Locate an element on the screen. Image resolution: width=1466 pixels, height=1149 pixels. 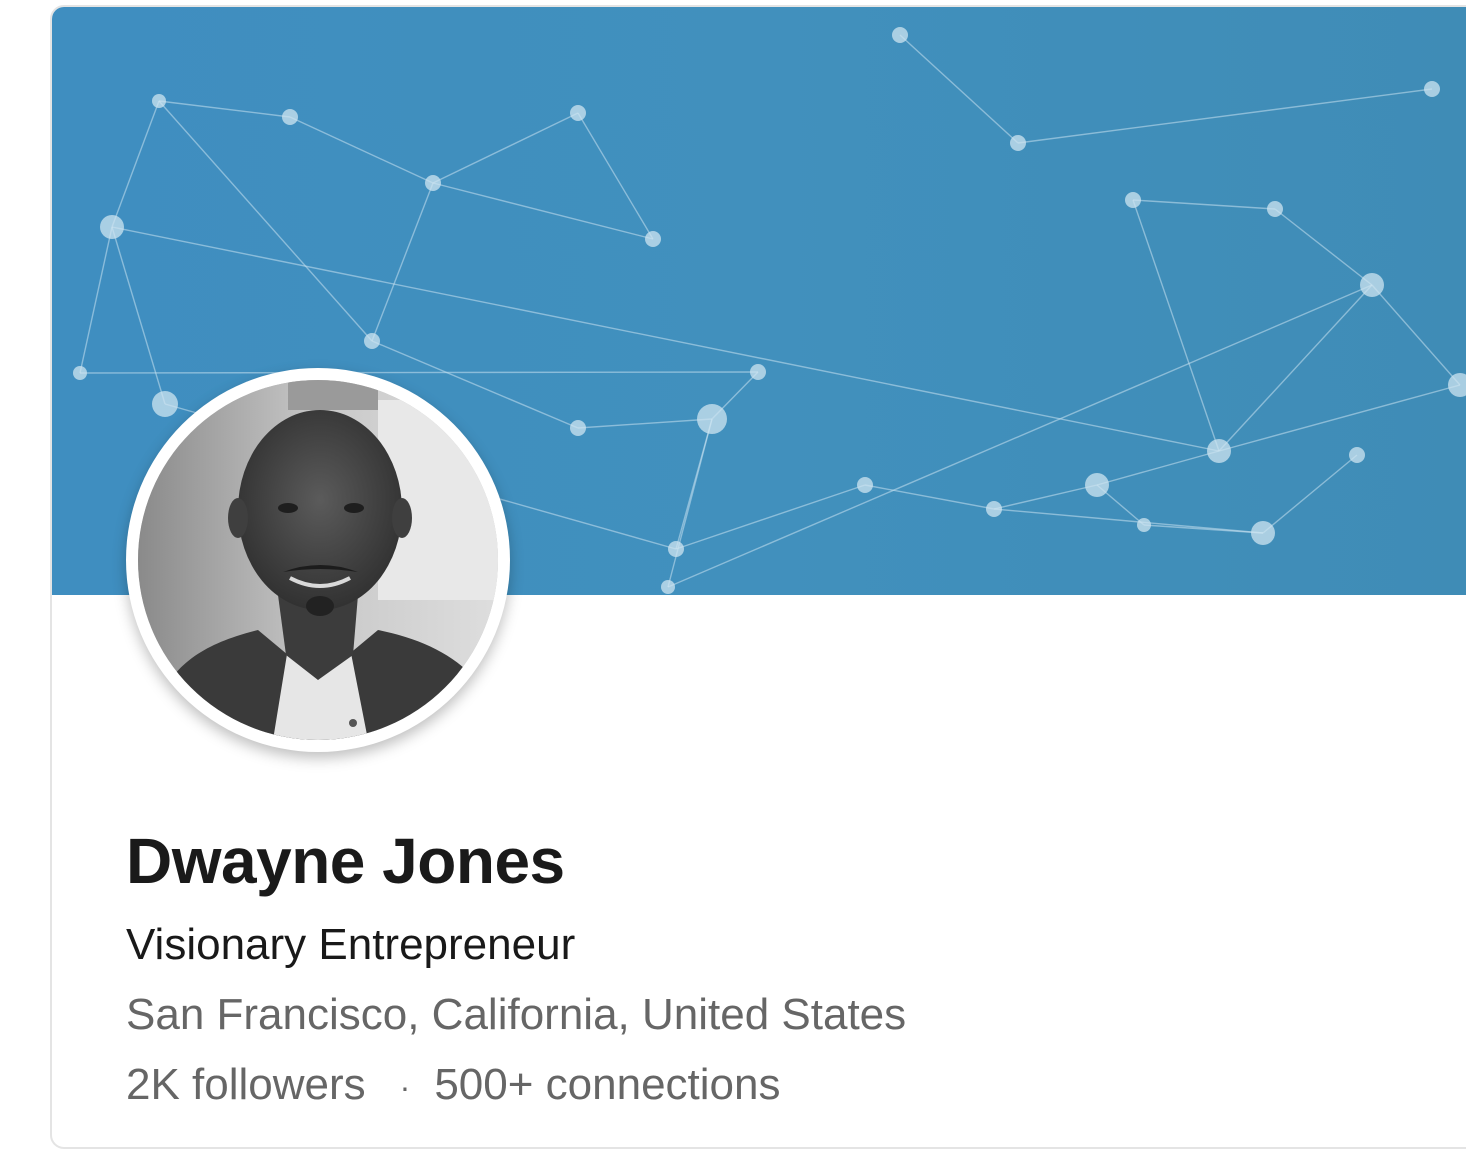
profile-headline: Visionary Entrepreneur is located at coordinates (351, 944).